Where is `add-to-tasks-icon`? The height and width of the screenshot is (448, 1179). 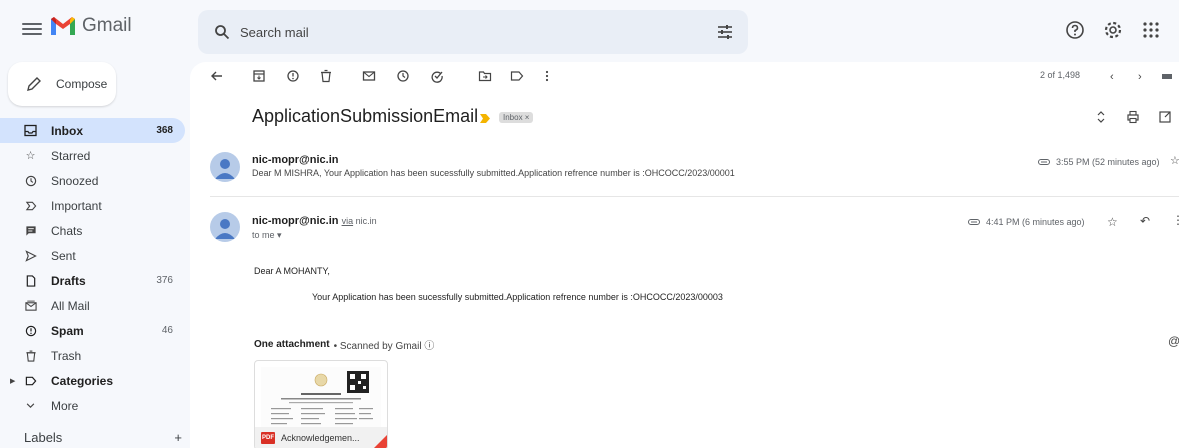
add-to-tasks-icon is located at coordinates (437, 76).